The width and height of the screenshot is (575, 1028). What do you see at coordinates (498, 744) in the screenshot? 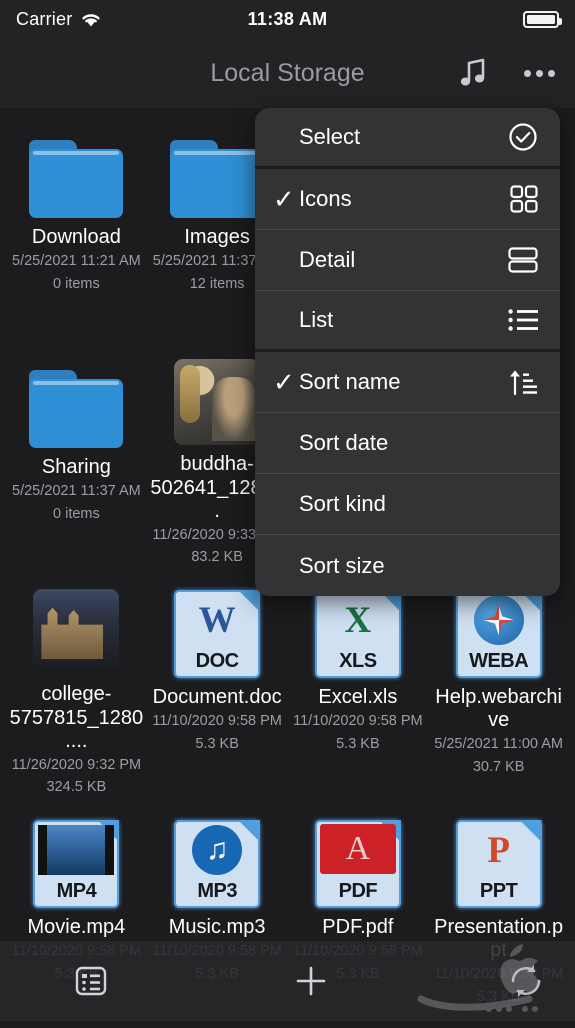
I see `file-date: 5/25/2021 11:00 AM` at bounding box center [498, 744].